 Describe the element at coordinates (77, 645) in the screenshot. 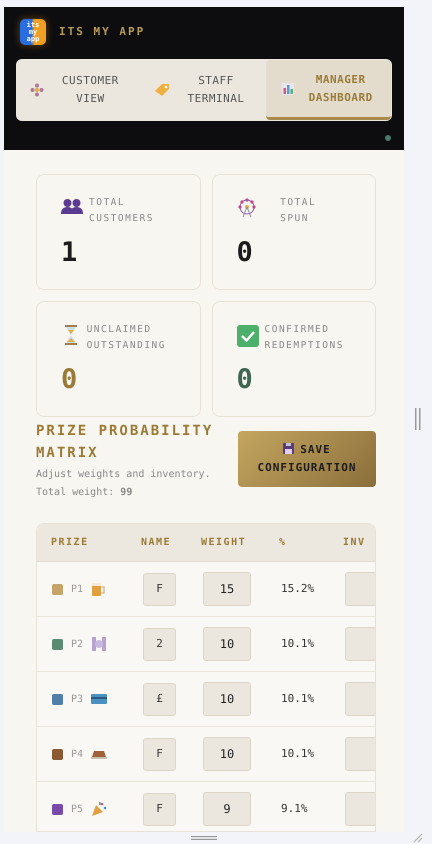

I see `prize-code: P2` at that location.